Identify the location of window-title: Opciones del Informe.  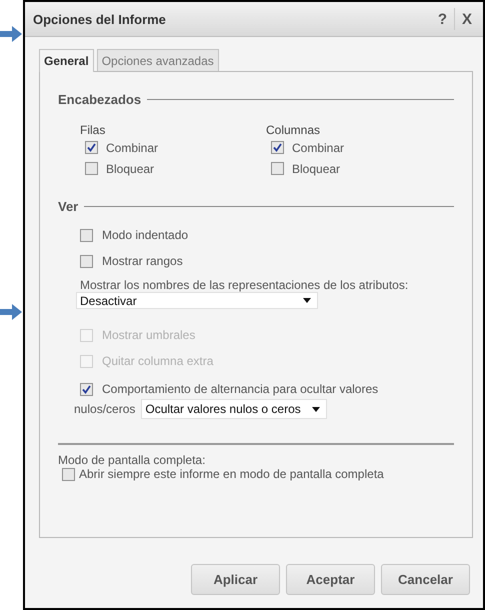
(99, 19).